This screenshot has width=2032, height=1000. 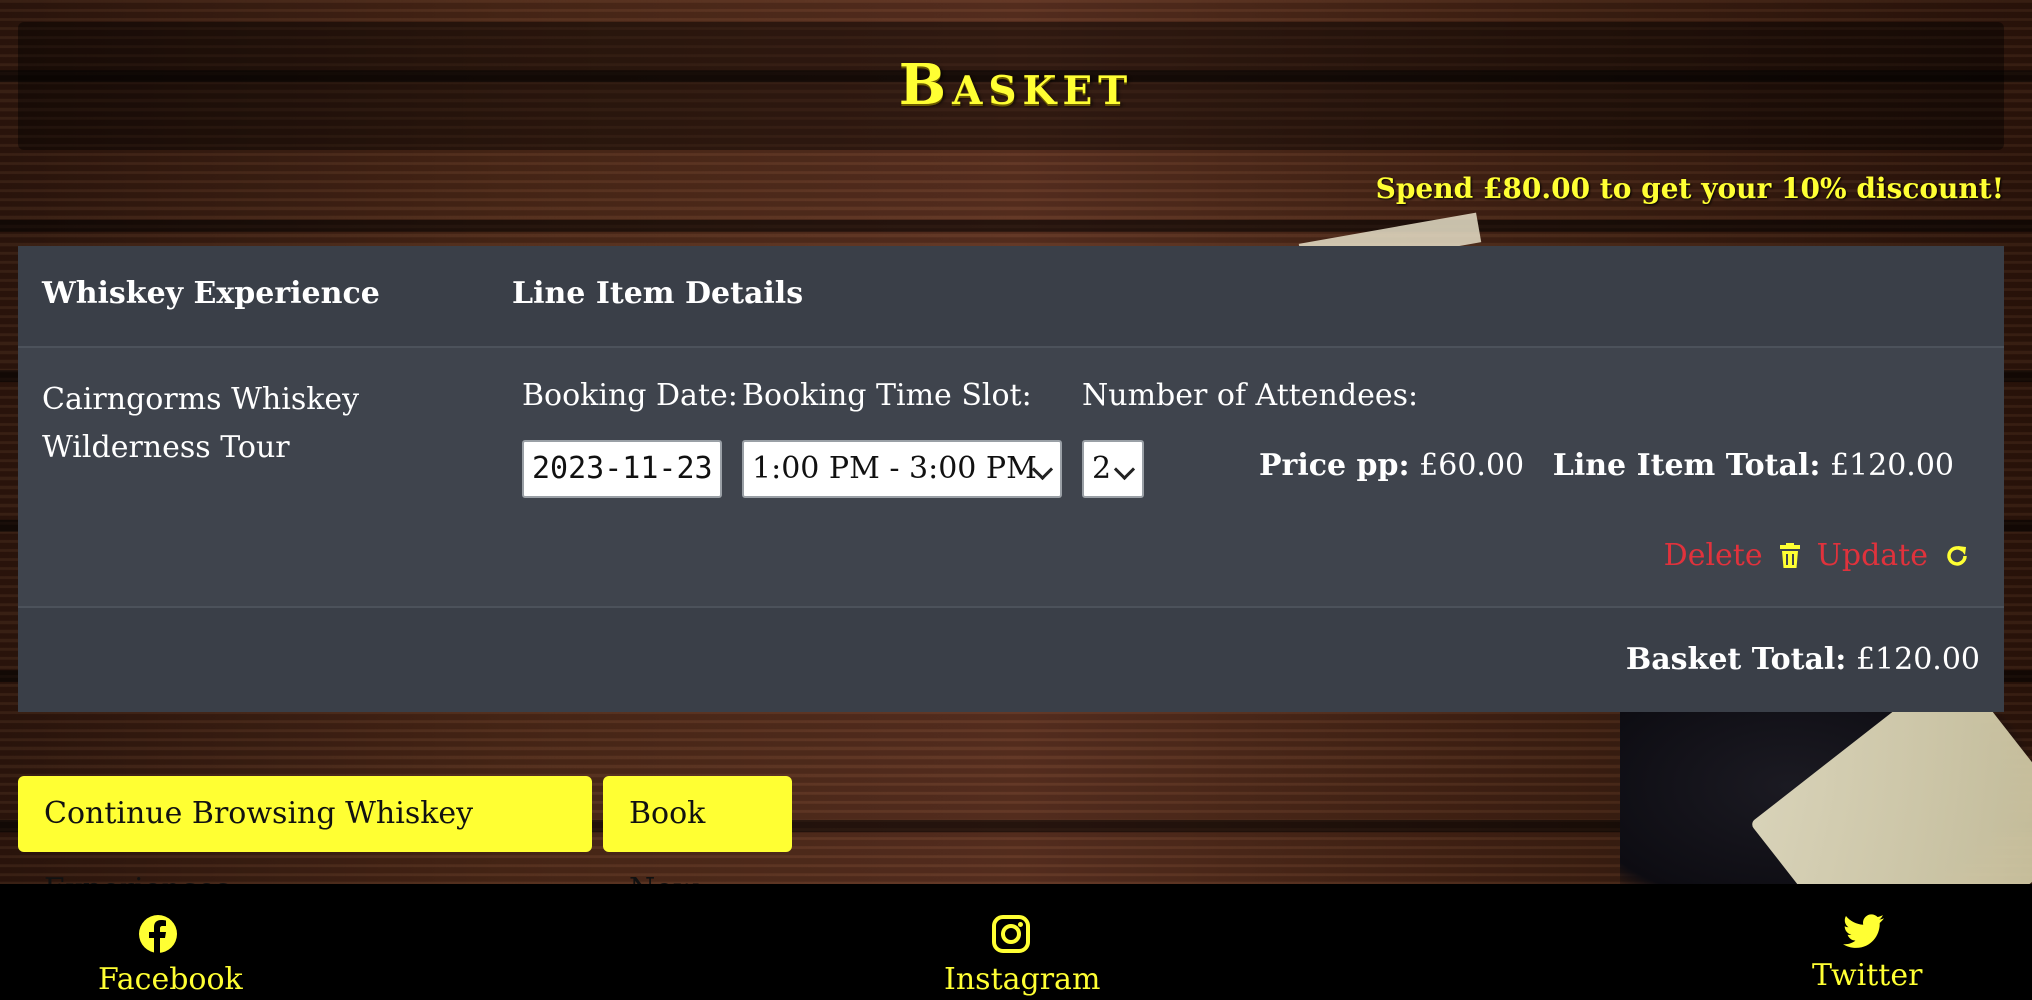 I want to click on attendees-label: Number of Attendees:, so click(x=1250, y=395).